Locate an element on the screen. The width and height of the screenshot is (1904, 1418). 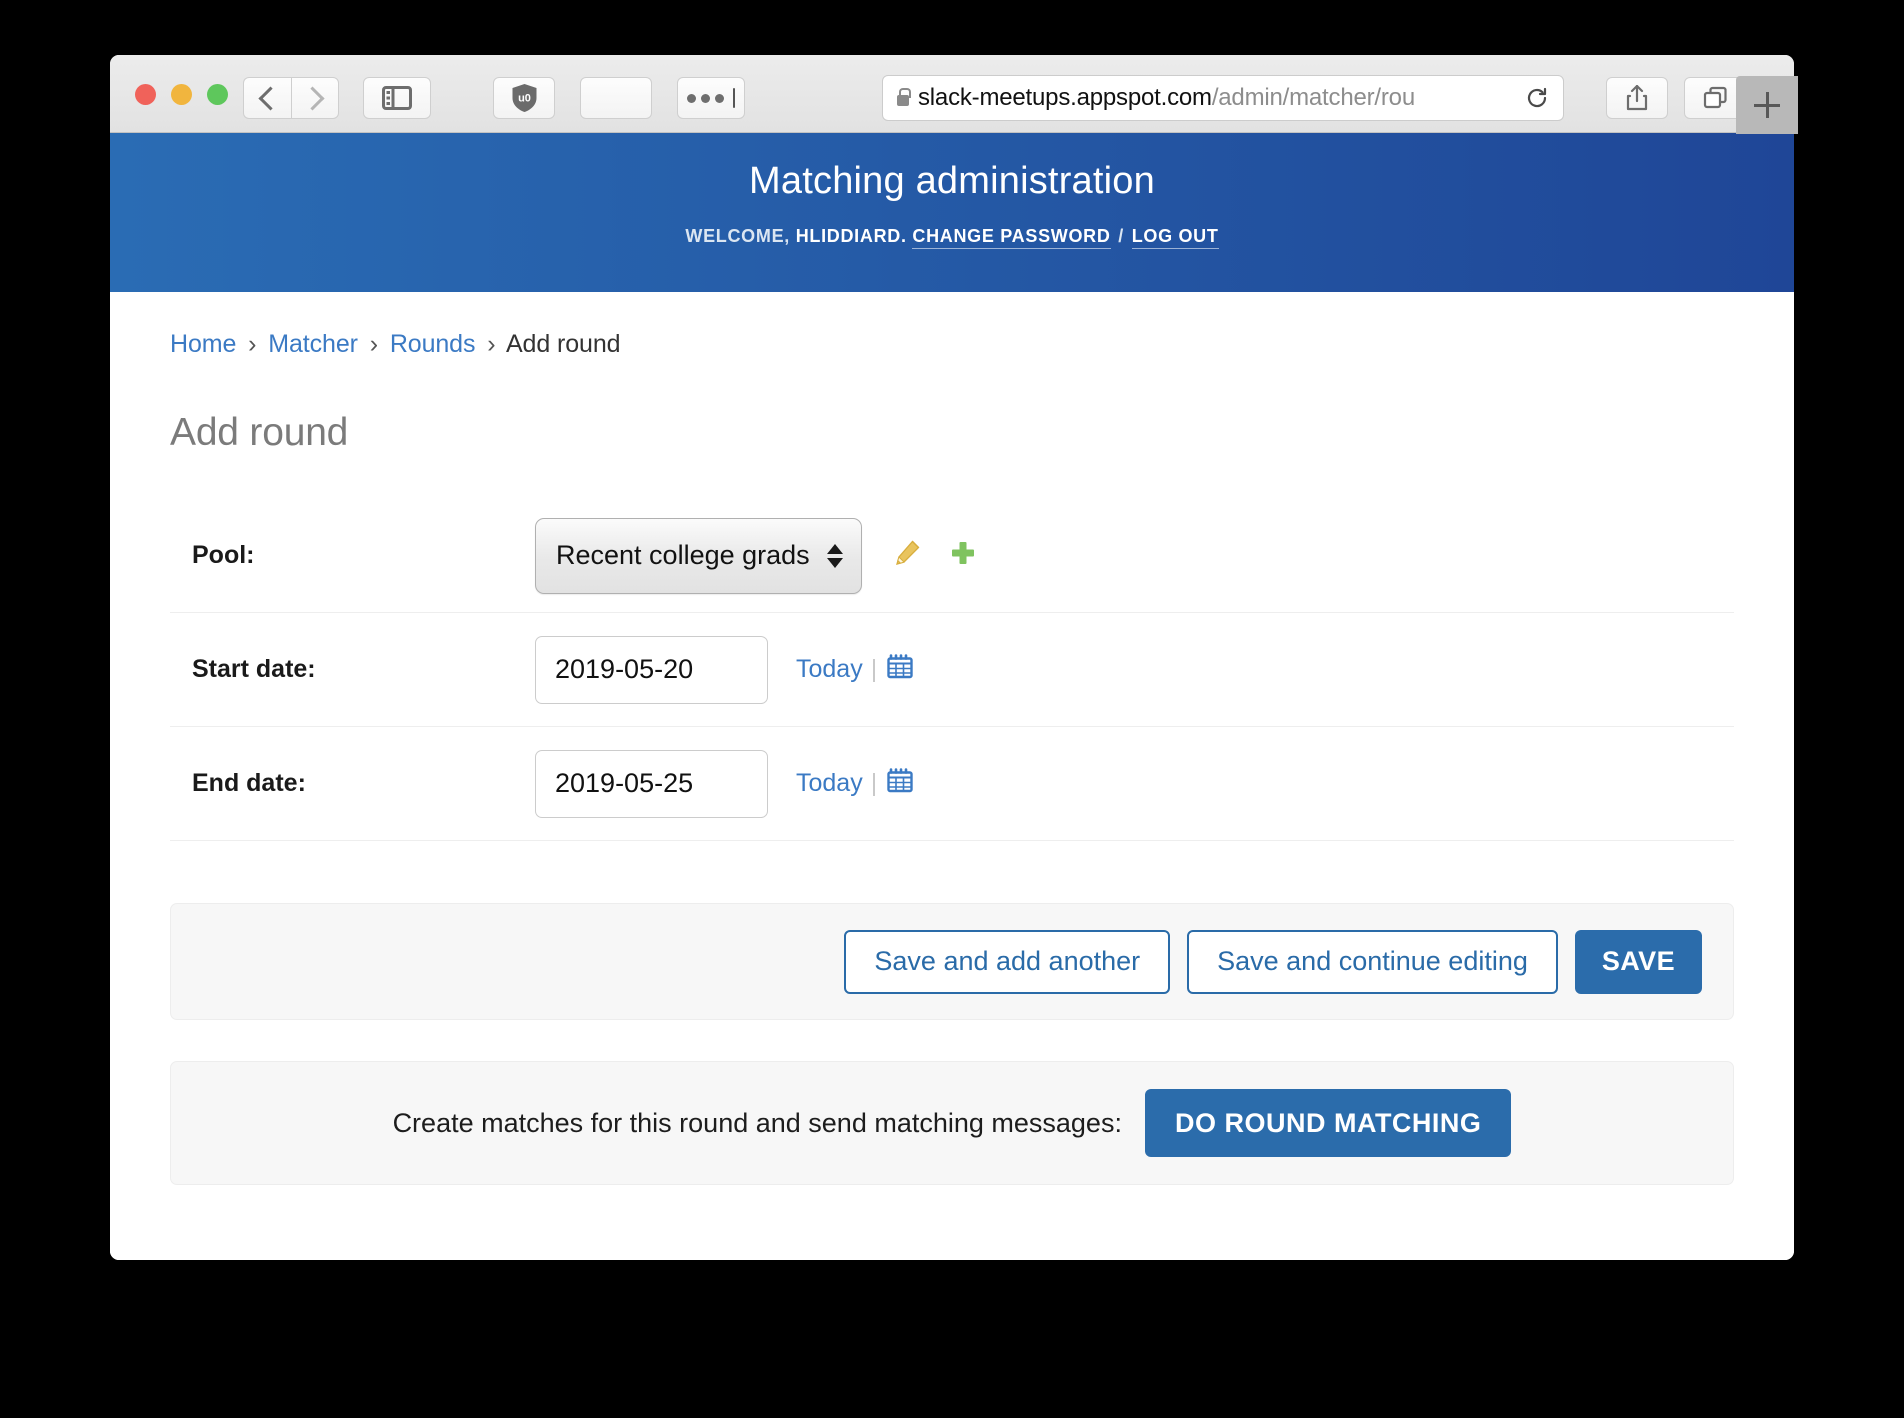
pool-select: Recent college grads is located at coordinates (698, 555).